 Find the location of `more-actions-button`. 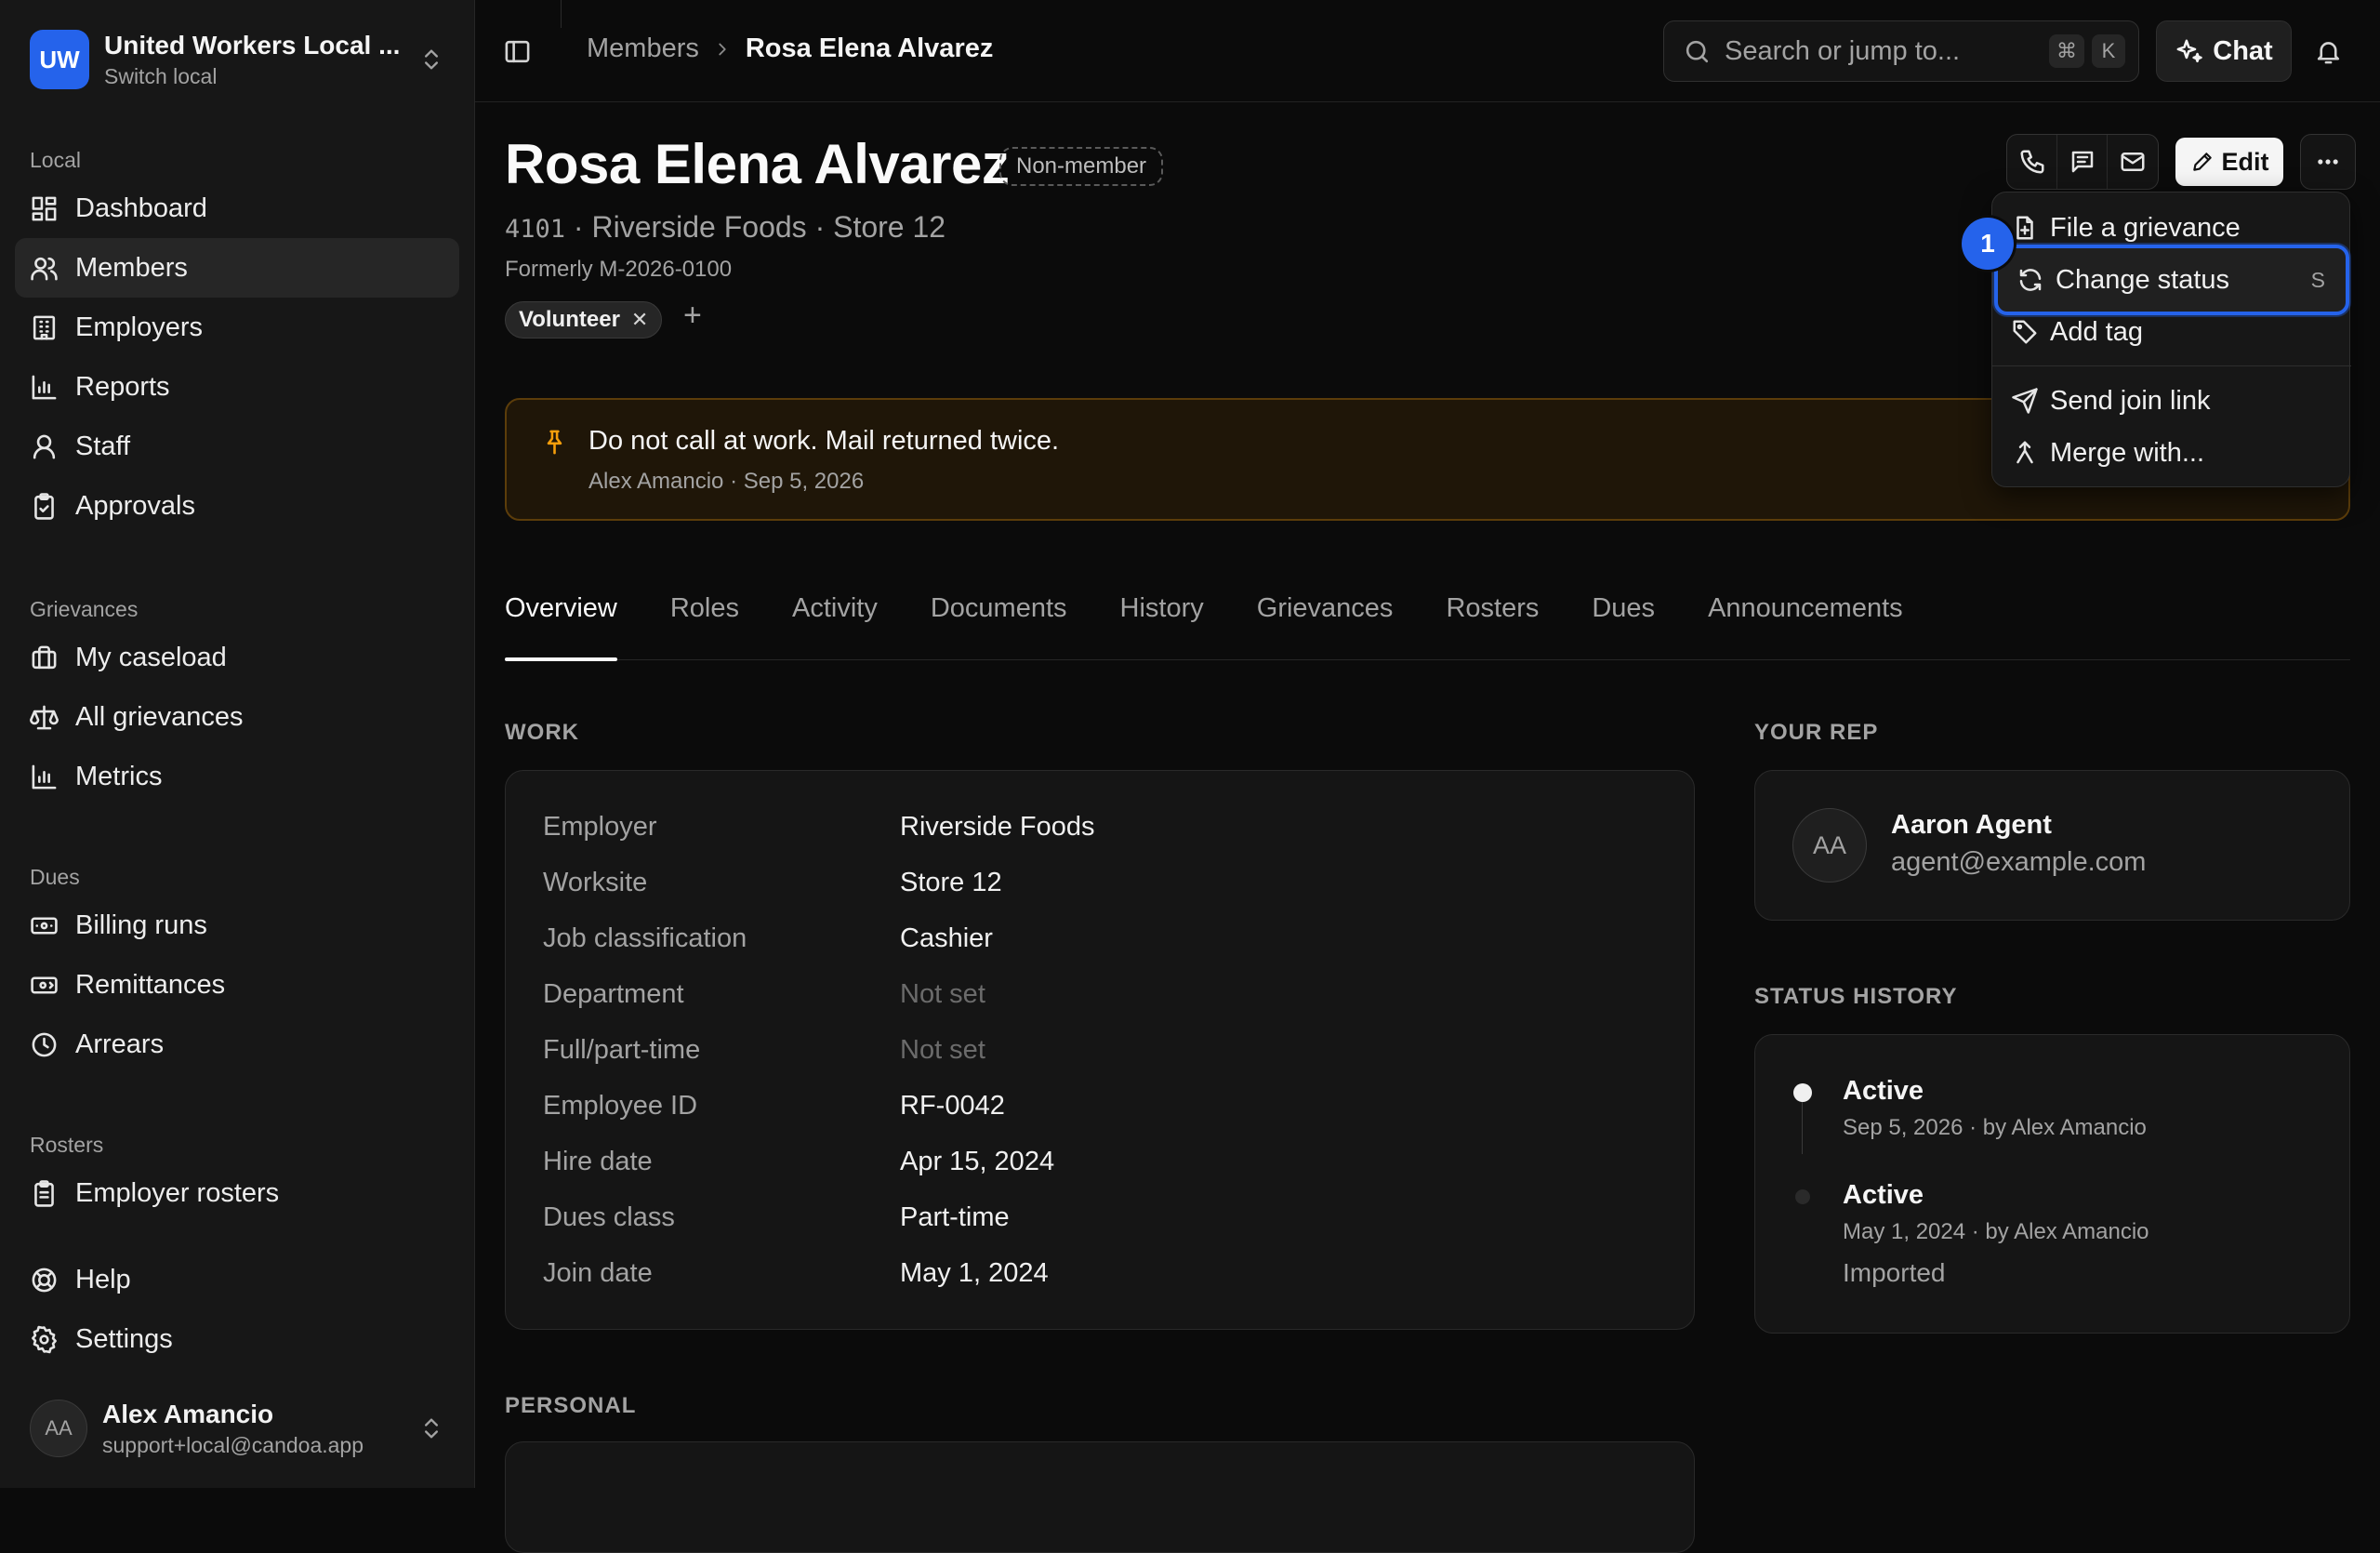

more-actions-button is located at coordinates (2328, 162).